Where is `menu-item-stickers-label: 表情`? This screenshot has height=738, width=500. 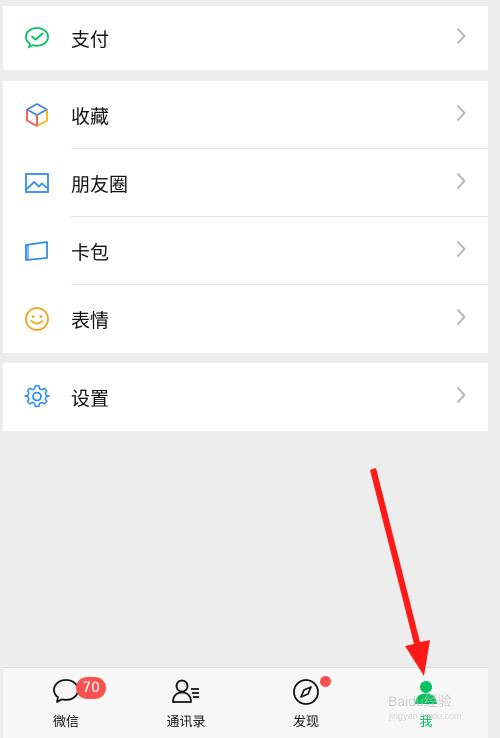 menu-item-stickers-label: 表情 is located at coordinates (90, 320).